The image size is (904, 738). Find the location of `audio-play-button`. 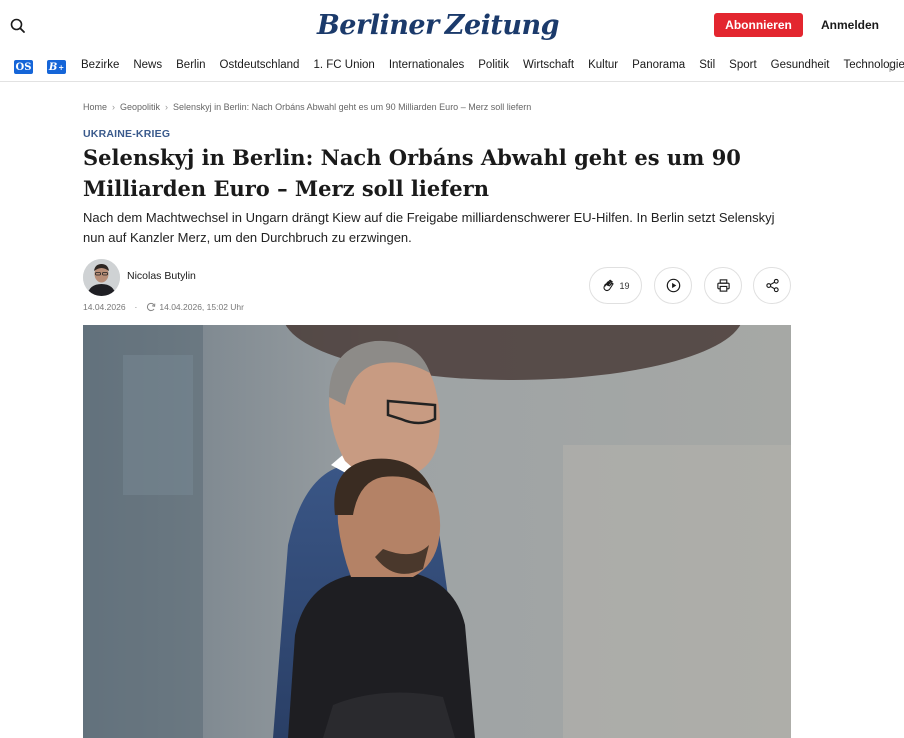

audio-play-button is located at coordinates (673, 285).